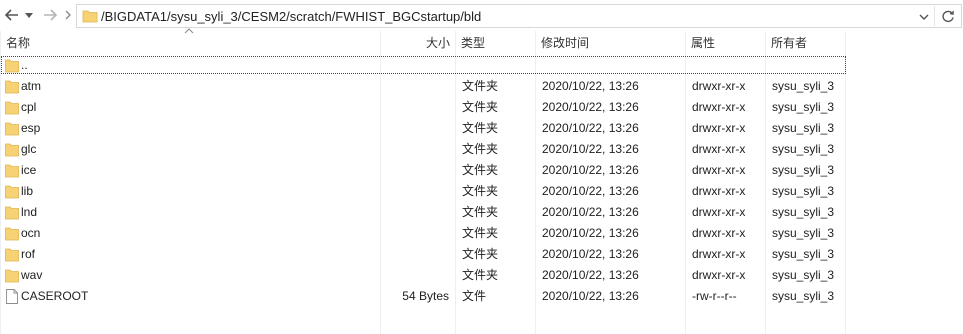  What do you see at coordinates (417, 43) in the screenshot?
I see `column-header-size: 大小` at bounding box center [417, 43].